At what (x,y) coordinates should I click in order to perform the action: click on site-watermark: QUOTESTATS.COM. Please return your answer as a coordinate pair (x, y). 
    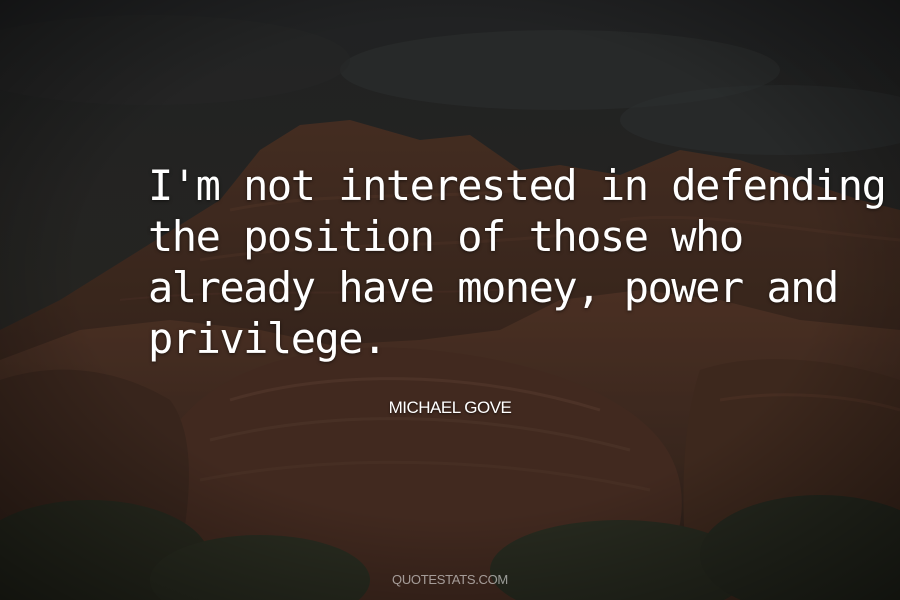
    Looking at the image, I should click on (450, 579).